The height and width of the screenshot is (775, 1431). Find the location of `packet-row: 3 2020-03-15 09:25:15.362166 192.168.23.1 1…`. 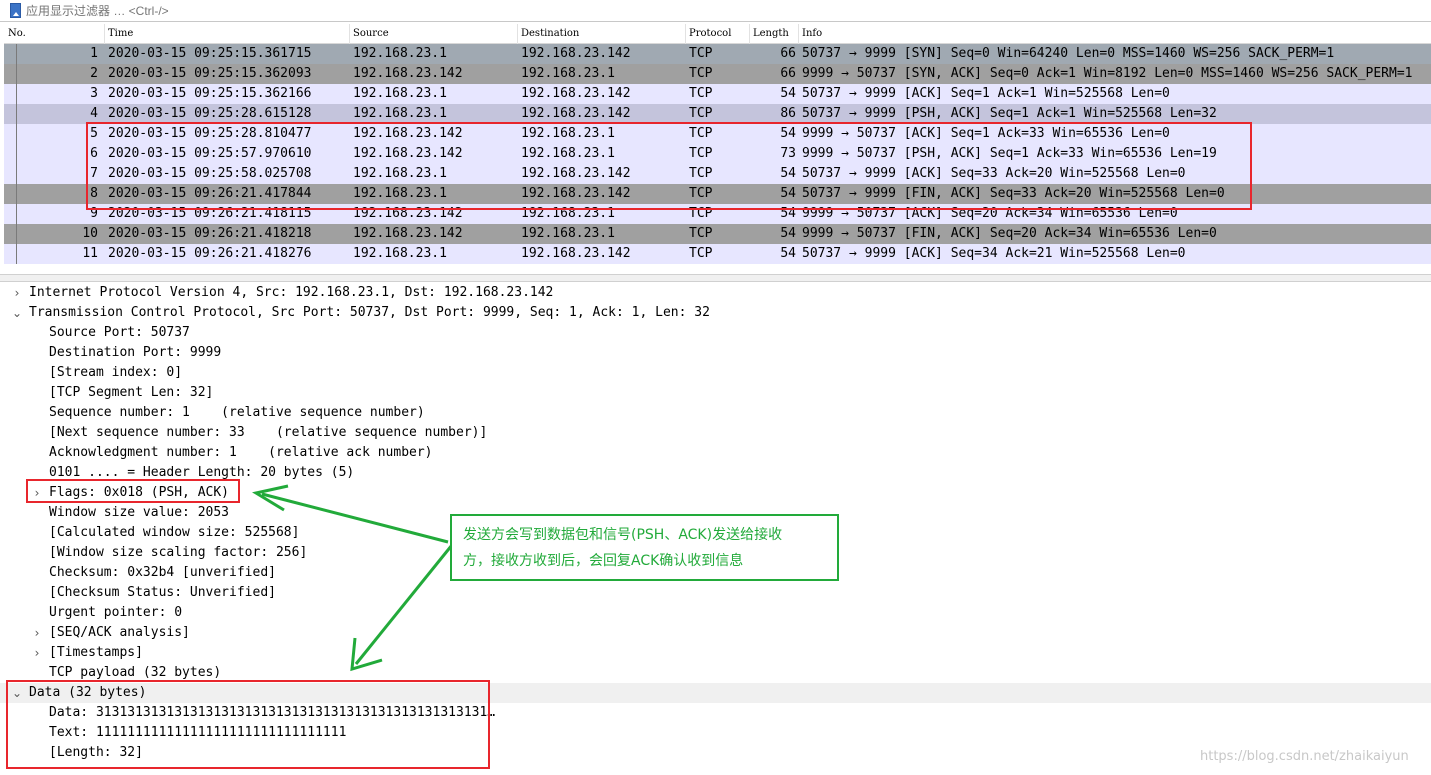

packet-row: 3 2020-03-15 09:25:15.362166 192.168.23.1 1… is located at coordinates (717, 94).